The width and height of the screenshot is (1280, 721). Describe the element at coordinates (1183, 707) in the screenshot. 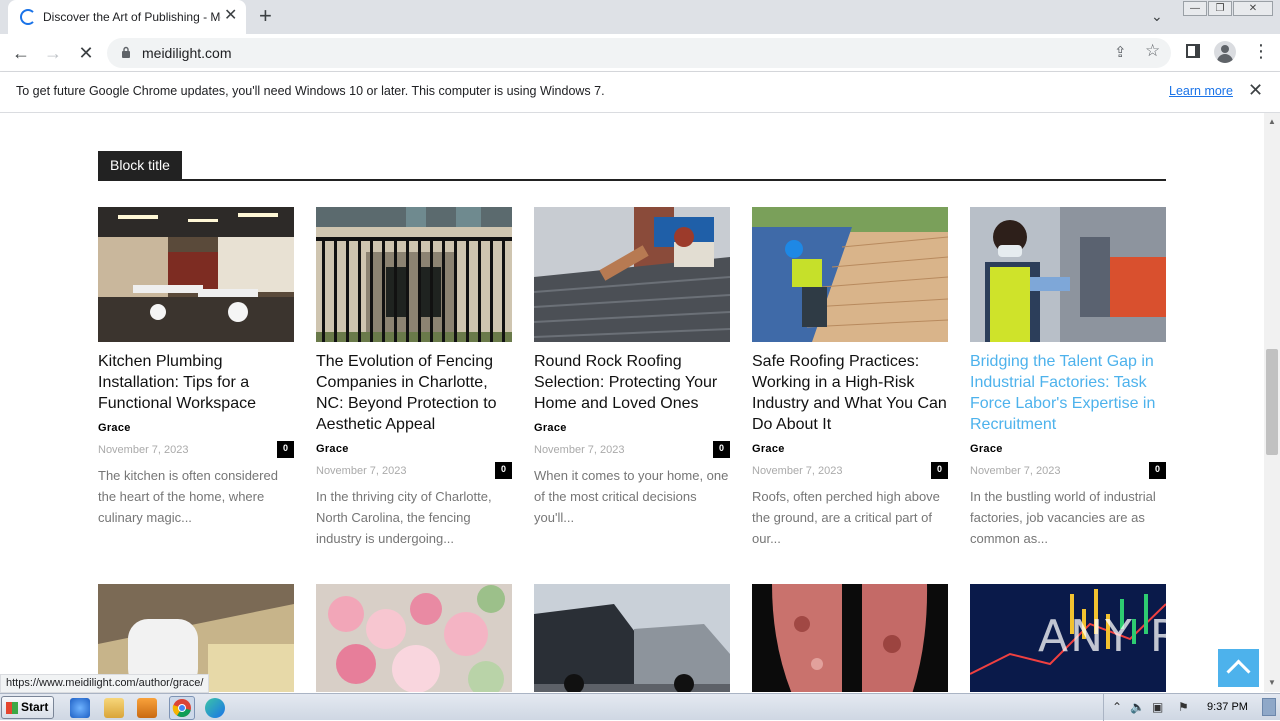

I see `action-center-flag-icon: ⚑` at that location.